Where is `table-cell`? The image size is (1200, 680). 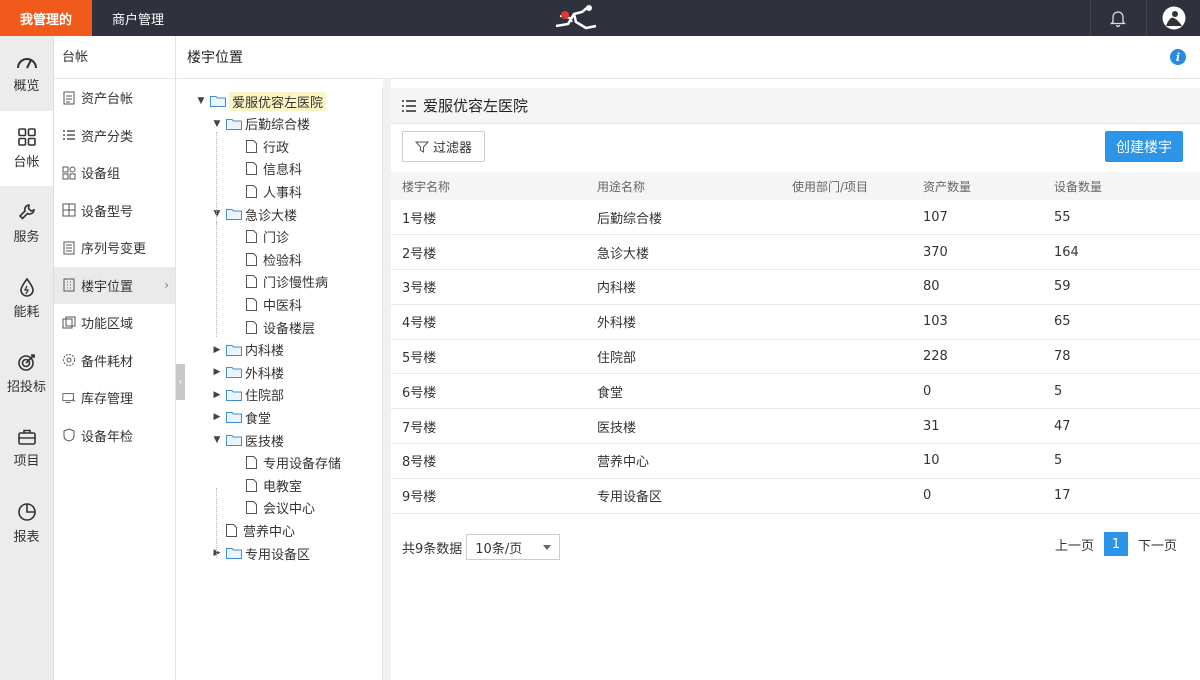 table-cell is located at coordinates (846, 322).